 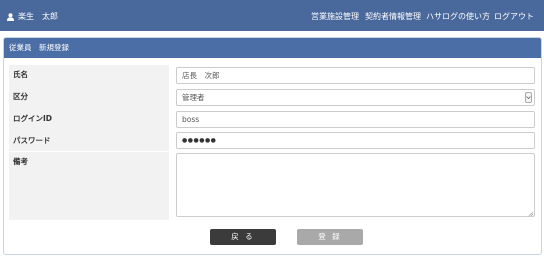 I want to click on category-label: 区分, so click(x=89, y=98).